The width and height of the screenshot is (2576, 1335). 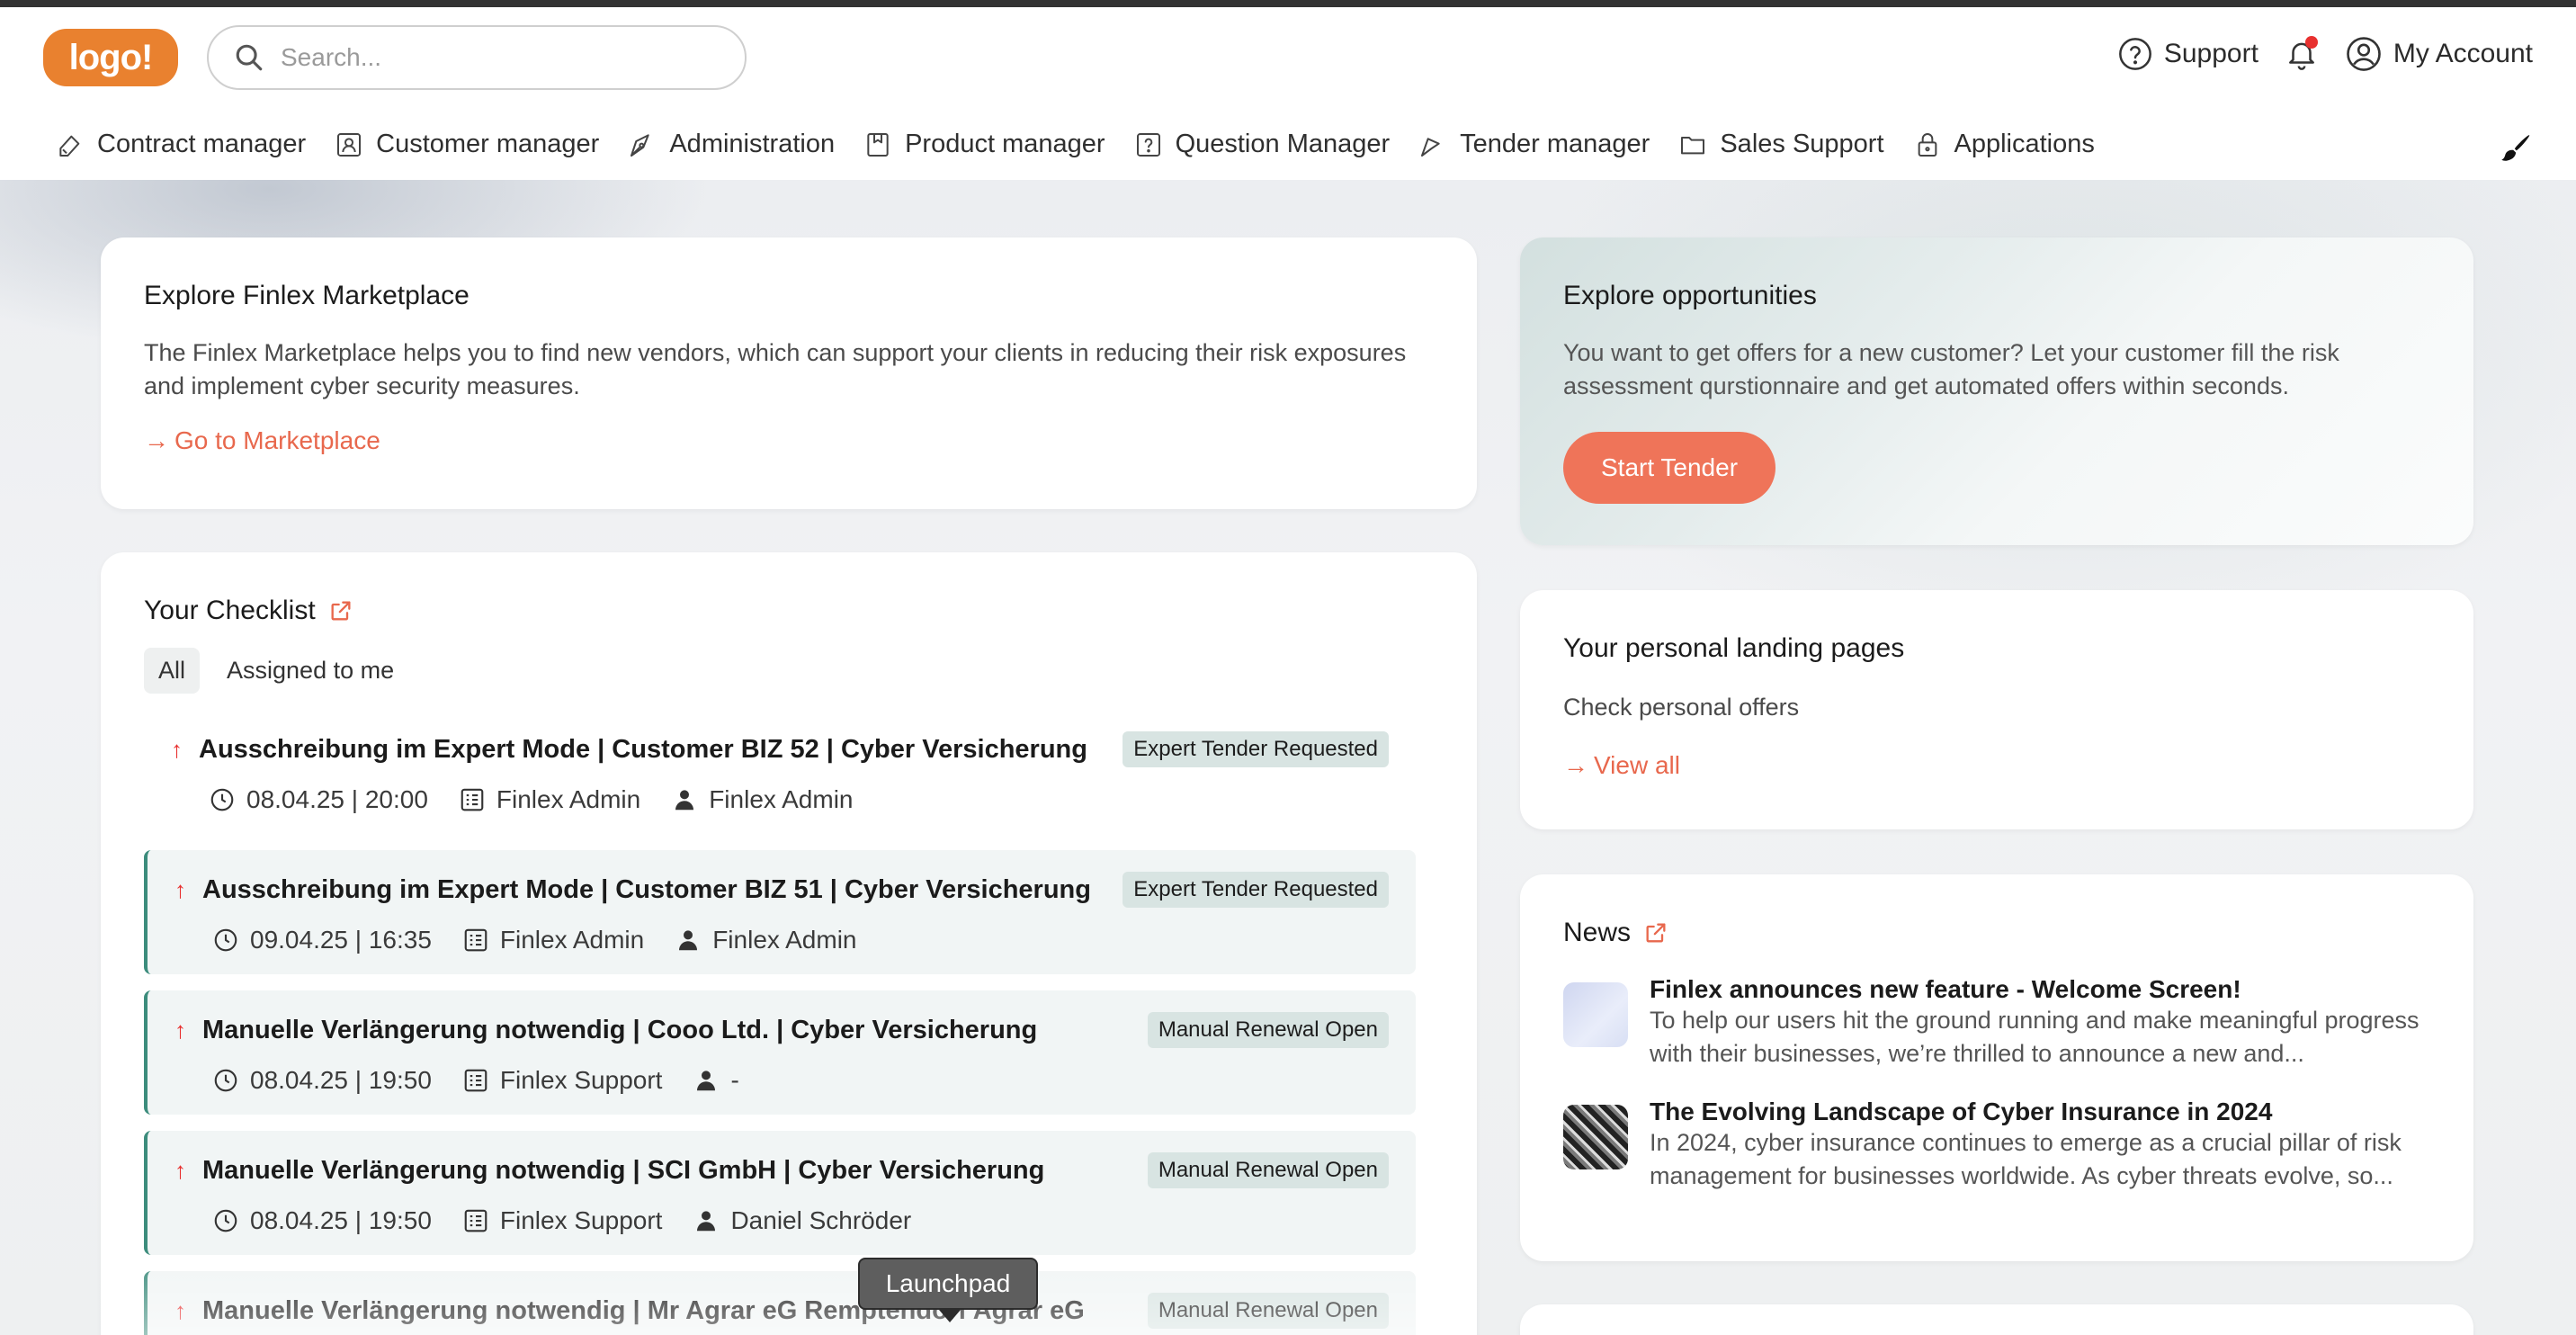 What do you see at coordinates (1430, 147) in the screenshot?
I see `tender-icon` at bounding box center [1430, 147].